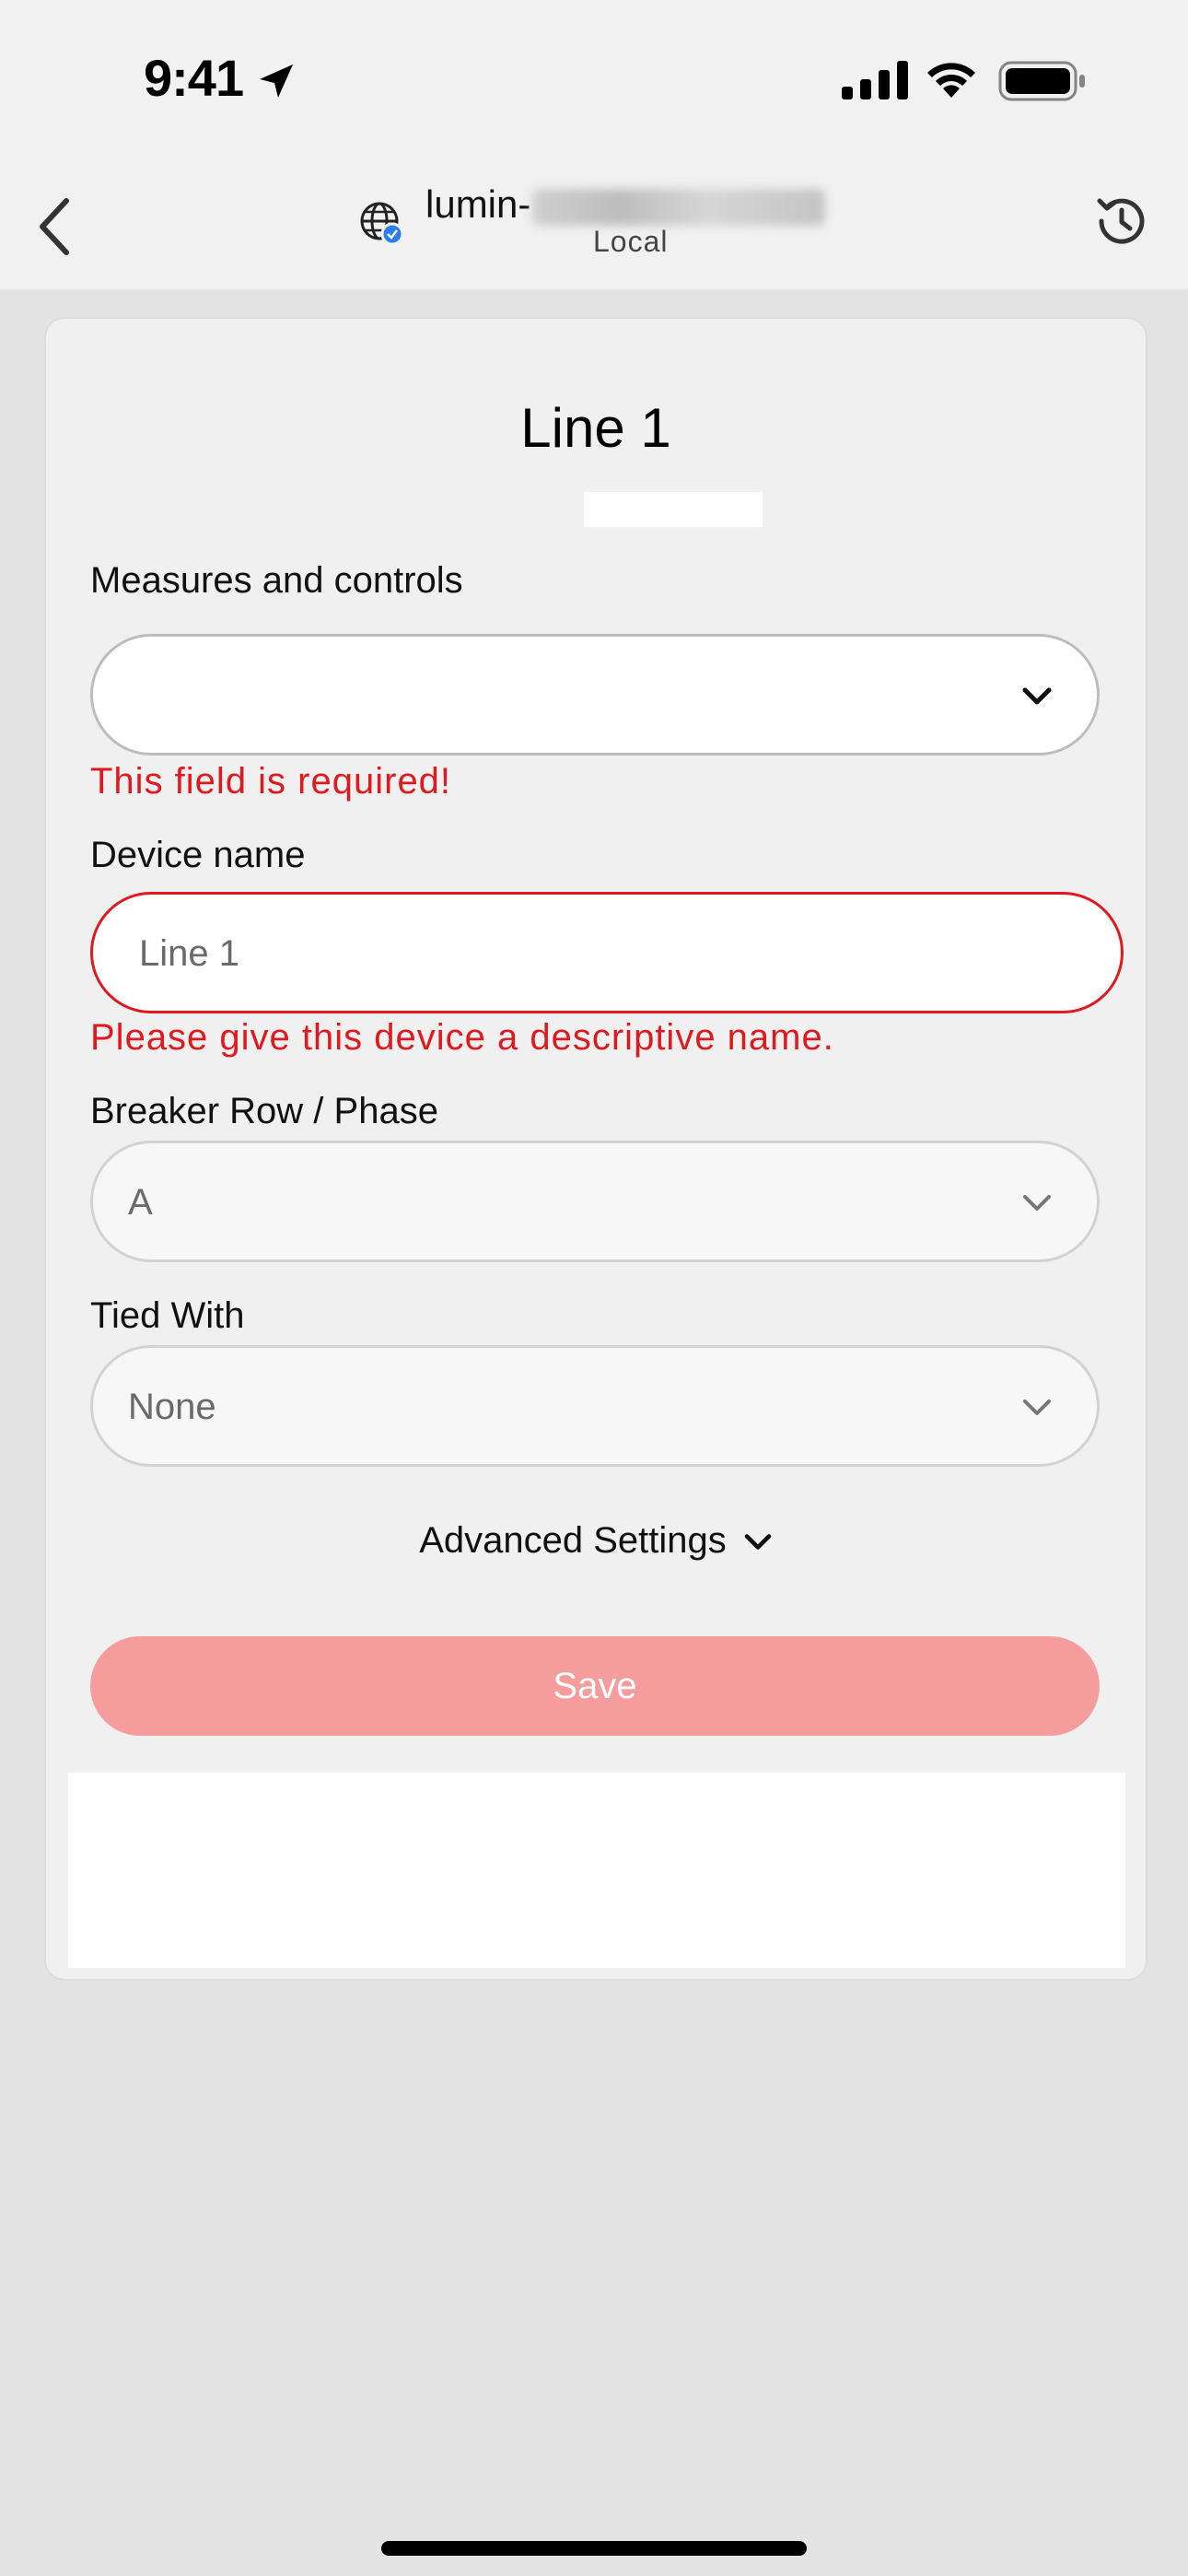 This screenshot has height=2576, width=1188. Describe the element at coordinates (631, 241) in the screenshot. I see `connection-mode: Local` at that location.